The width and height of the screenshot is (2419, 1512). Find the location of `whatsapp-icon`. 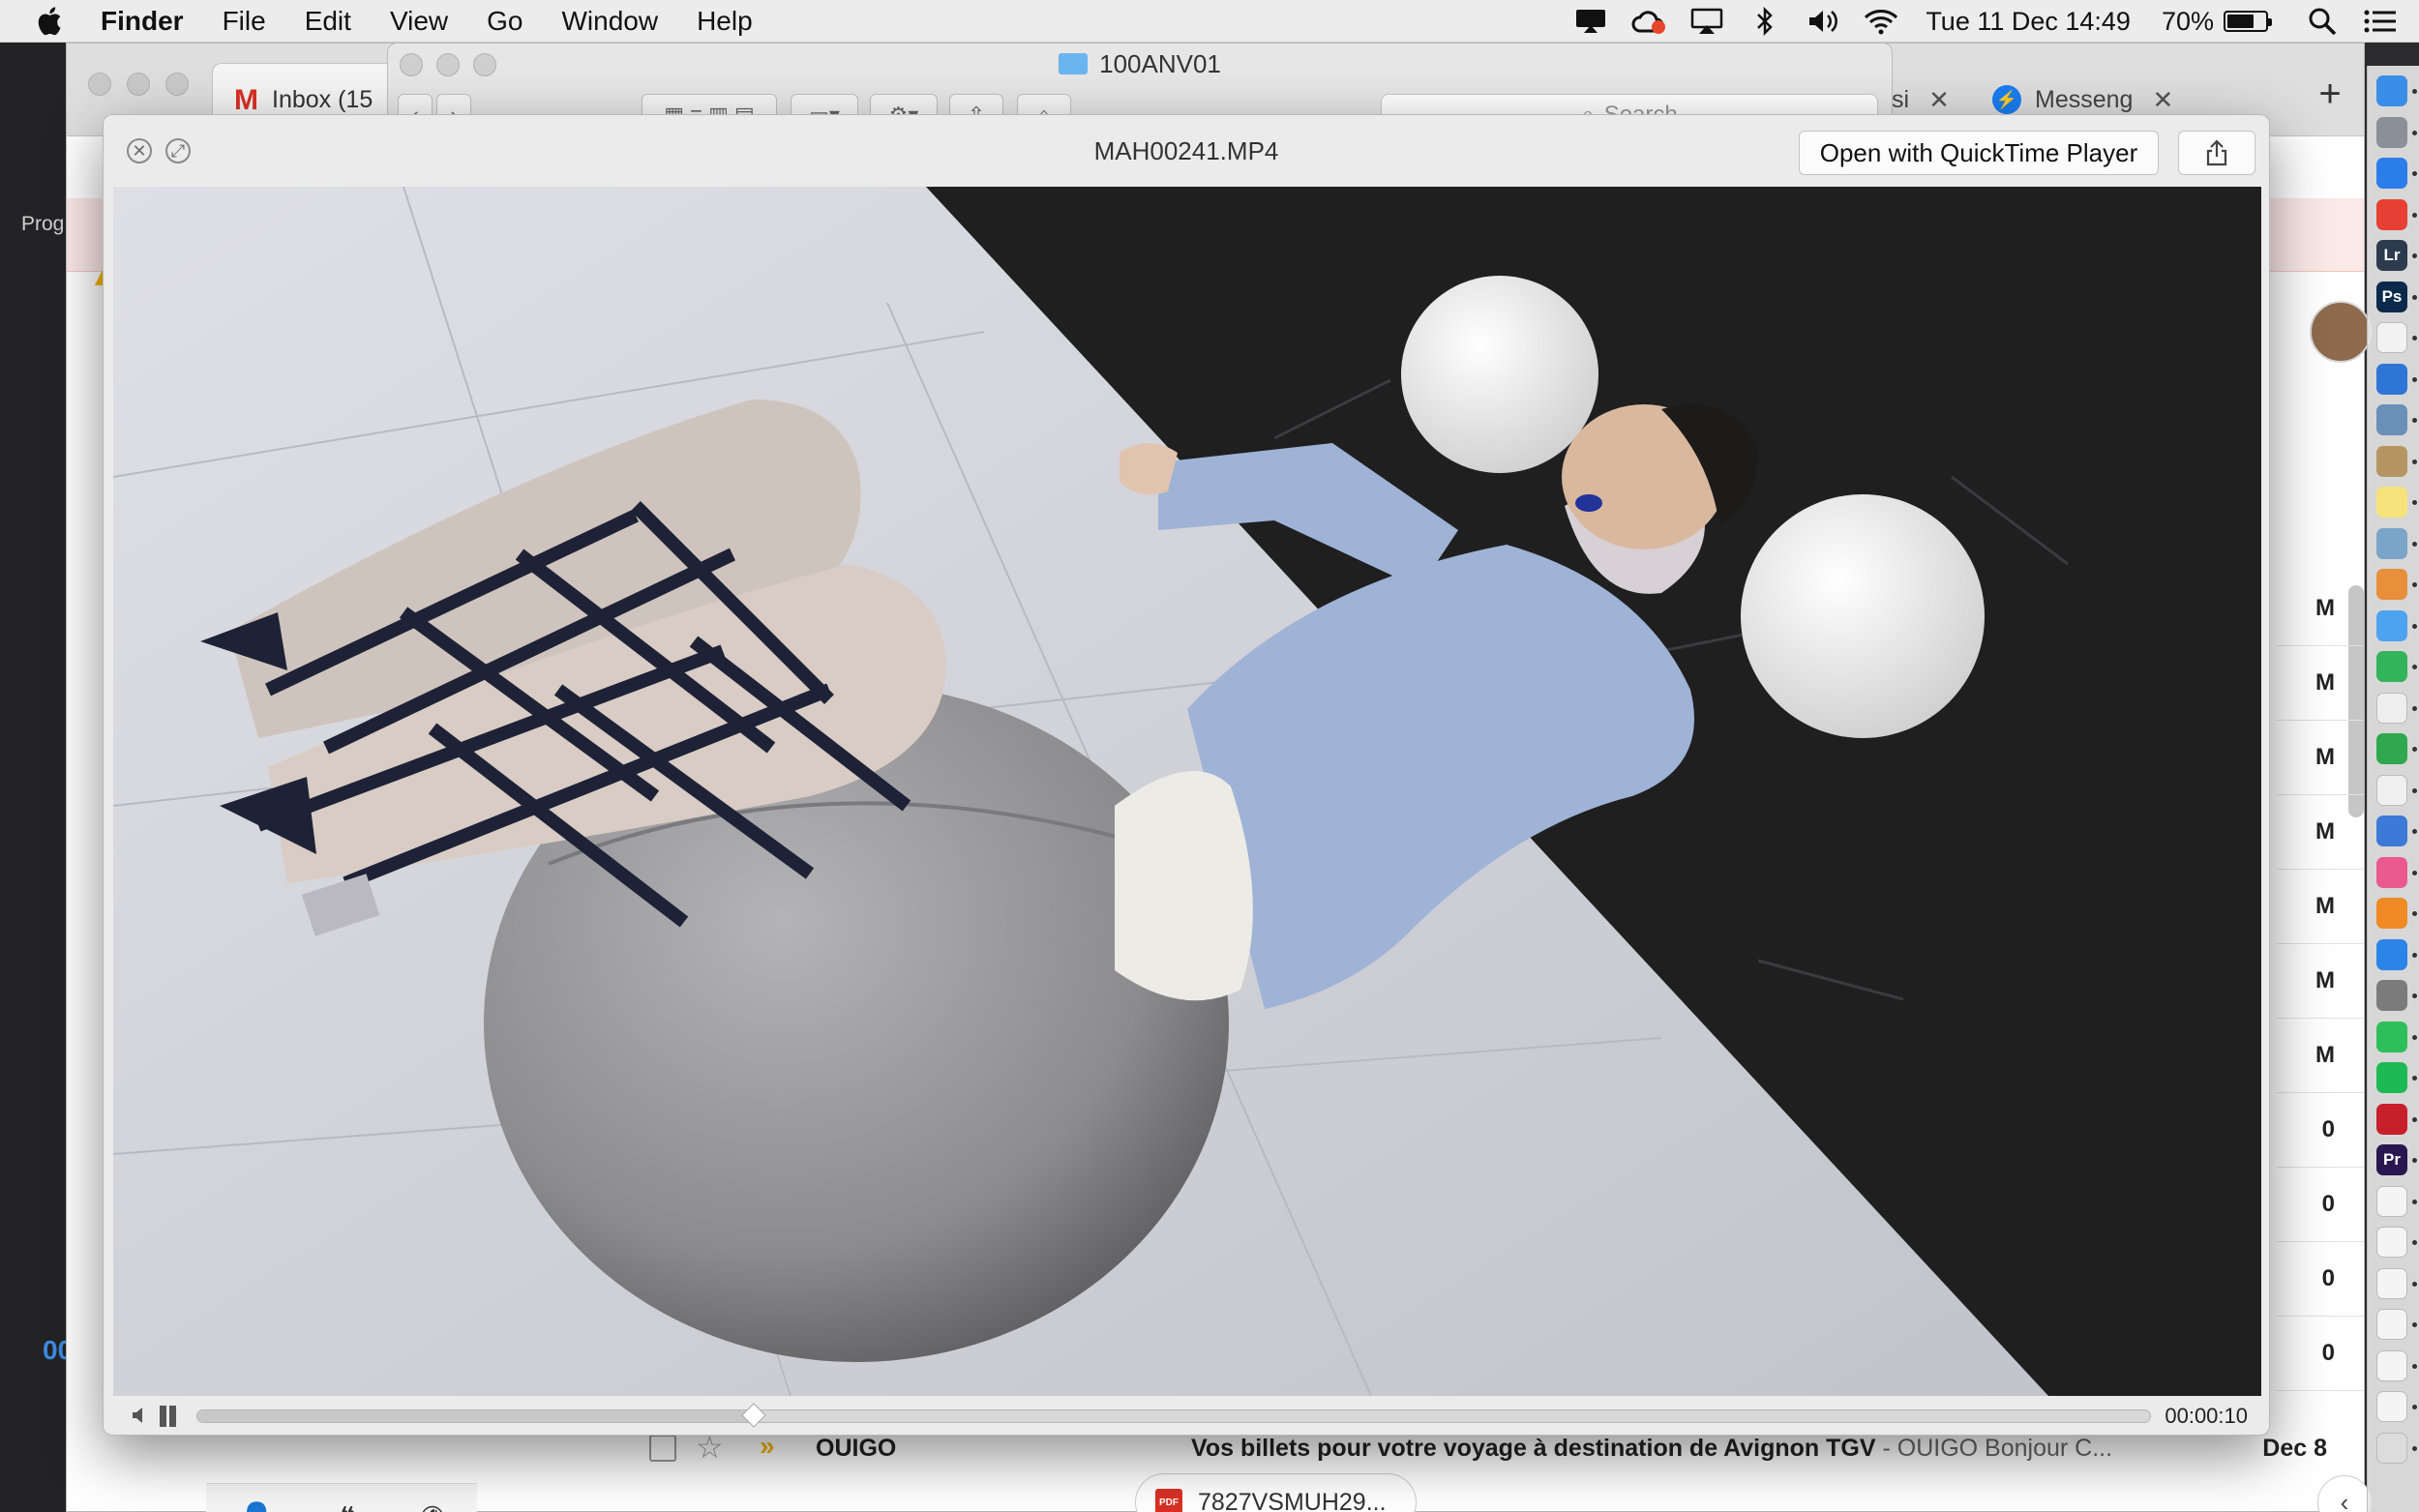

whatsapp-icon is located at coordinates (2392, 1036).